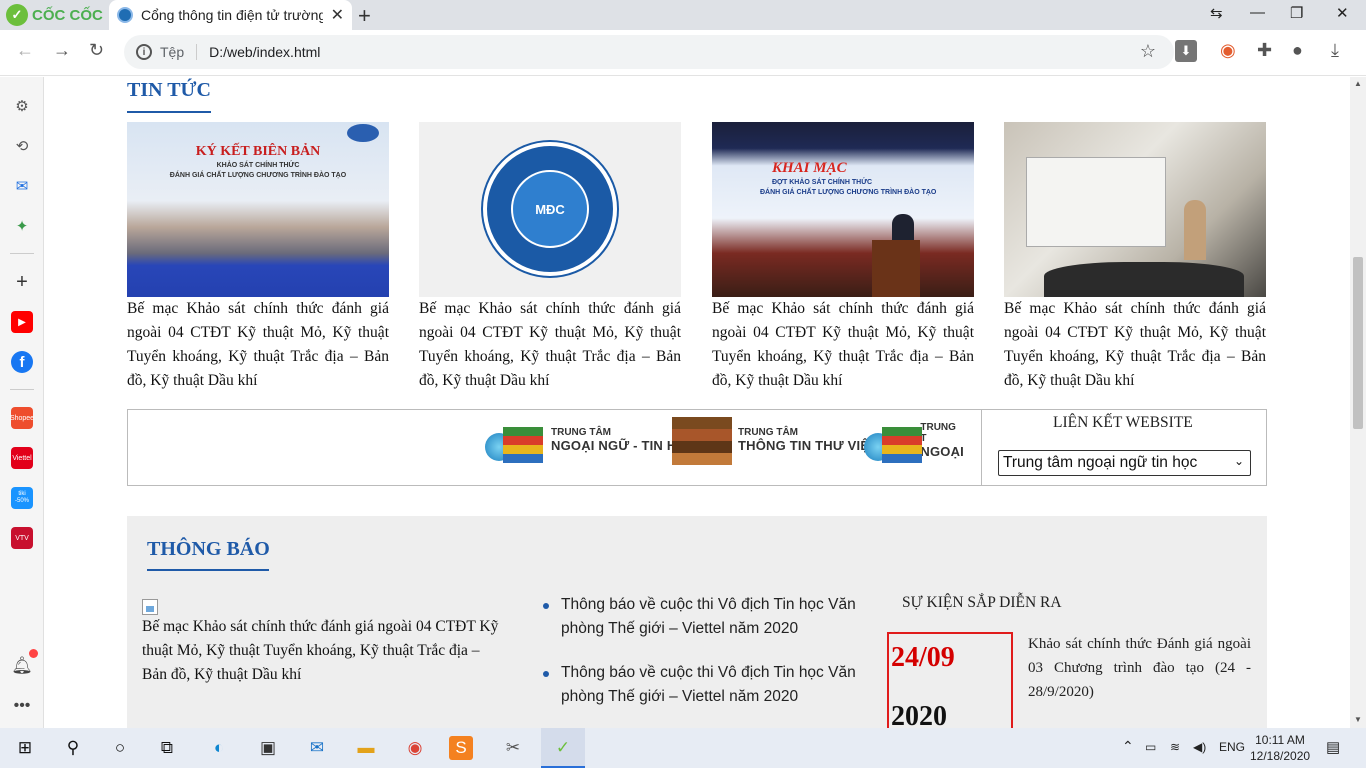 This screenshot has height=768, width=1366. Describe the element at coordinates (22, 226) in the screenshot. I see `game-controller-icon: ✦` at that location.